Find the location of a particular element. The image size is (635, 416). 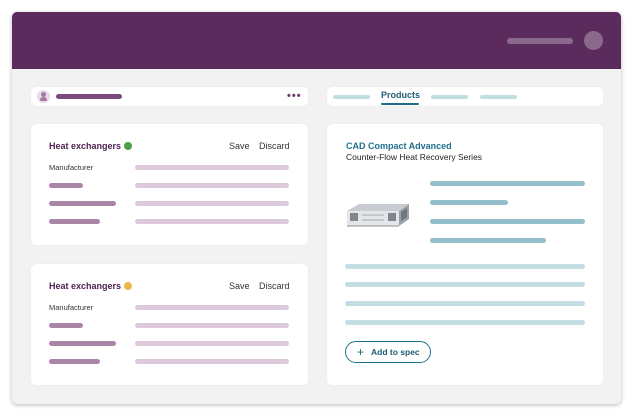

add-to-spec-button: + Add to spec is located at coordinates (388, 352).